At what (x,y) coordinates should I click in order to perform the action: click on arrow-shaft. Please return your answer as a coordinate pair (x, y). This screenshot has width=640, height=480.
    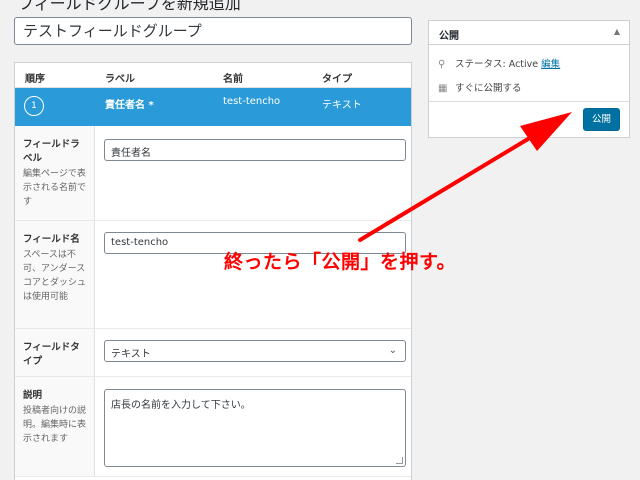
    Looking at the image, I should click on (444, 189).